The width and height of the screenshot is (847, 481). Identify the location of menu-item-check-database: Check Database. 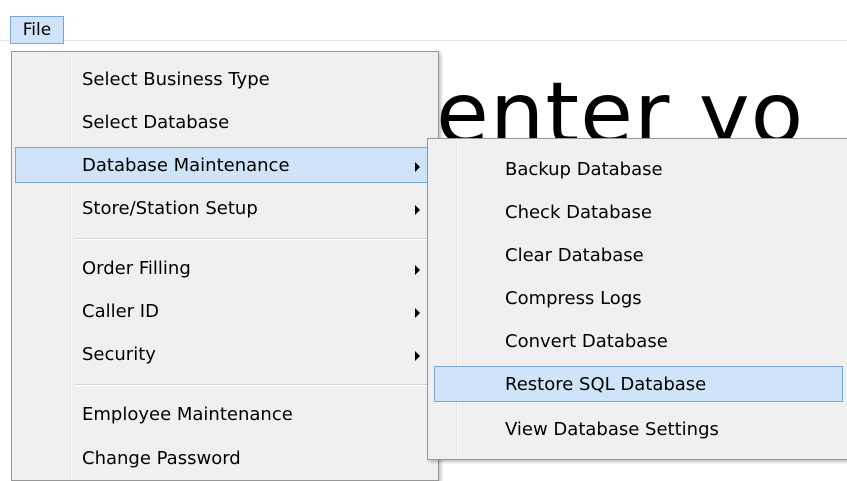
(638, 212).